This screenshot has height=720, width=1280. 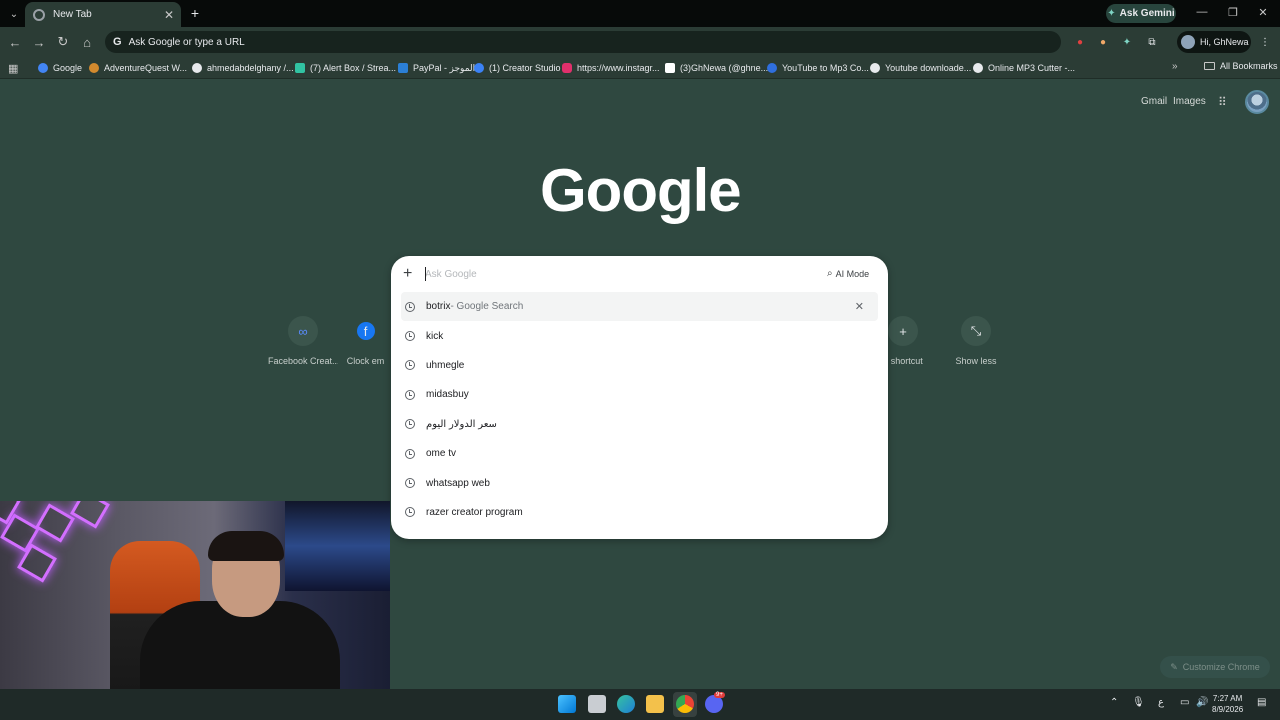 What do you see at coordinates (39, 14) in the screenshot?
I see `chrome-icon` at bounding box center [39, 14].